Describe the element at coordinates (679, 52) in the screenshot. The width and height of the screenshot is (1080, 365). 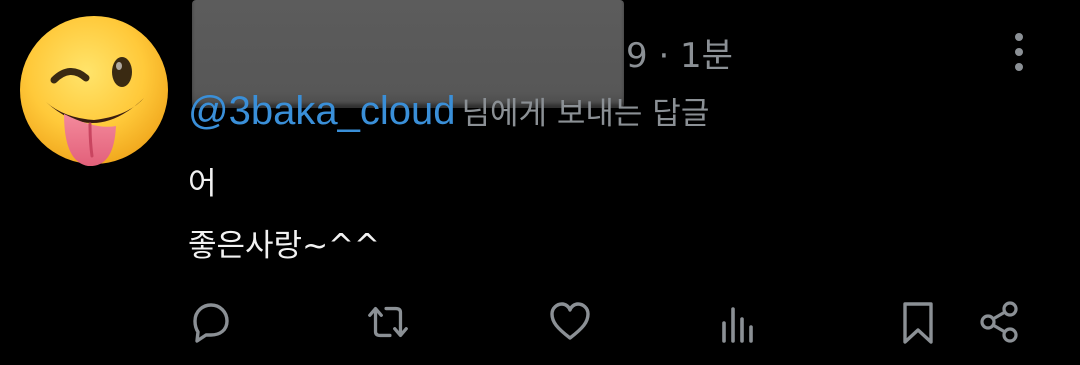
I see `tweet-timestamp: 9 · 1분` at that location.